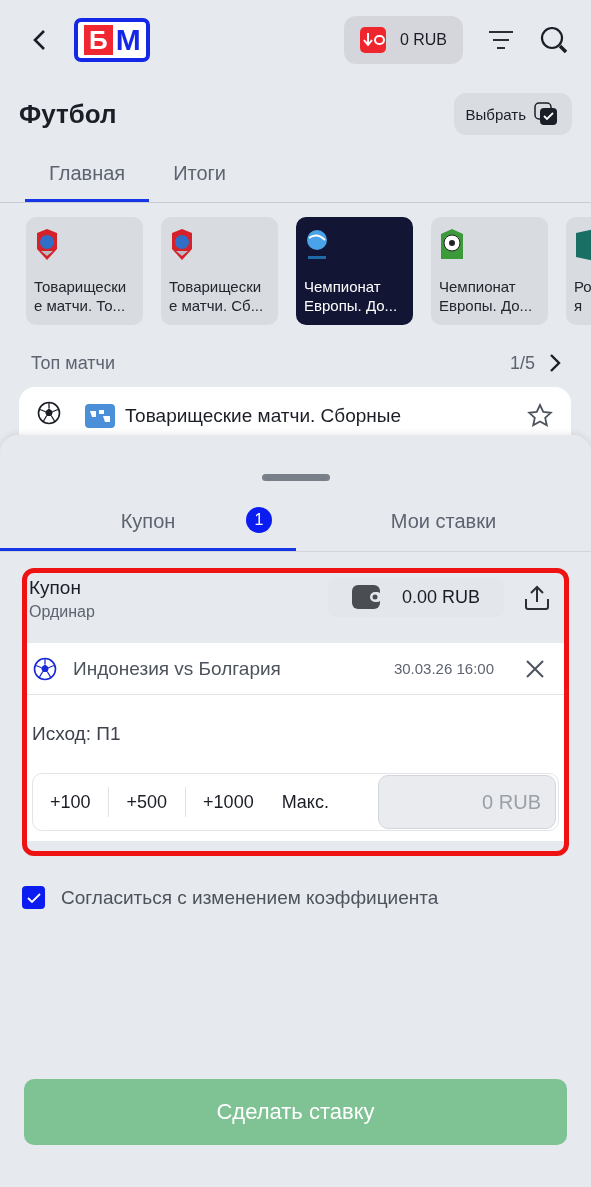  I want to click on star-icon, so click(540, 416).